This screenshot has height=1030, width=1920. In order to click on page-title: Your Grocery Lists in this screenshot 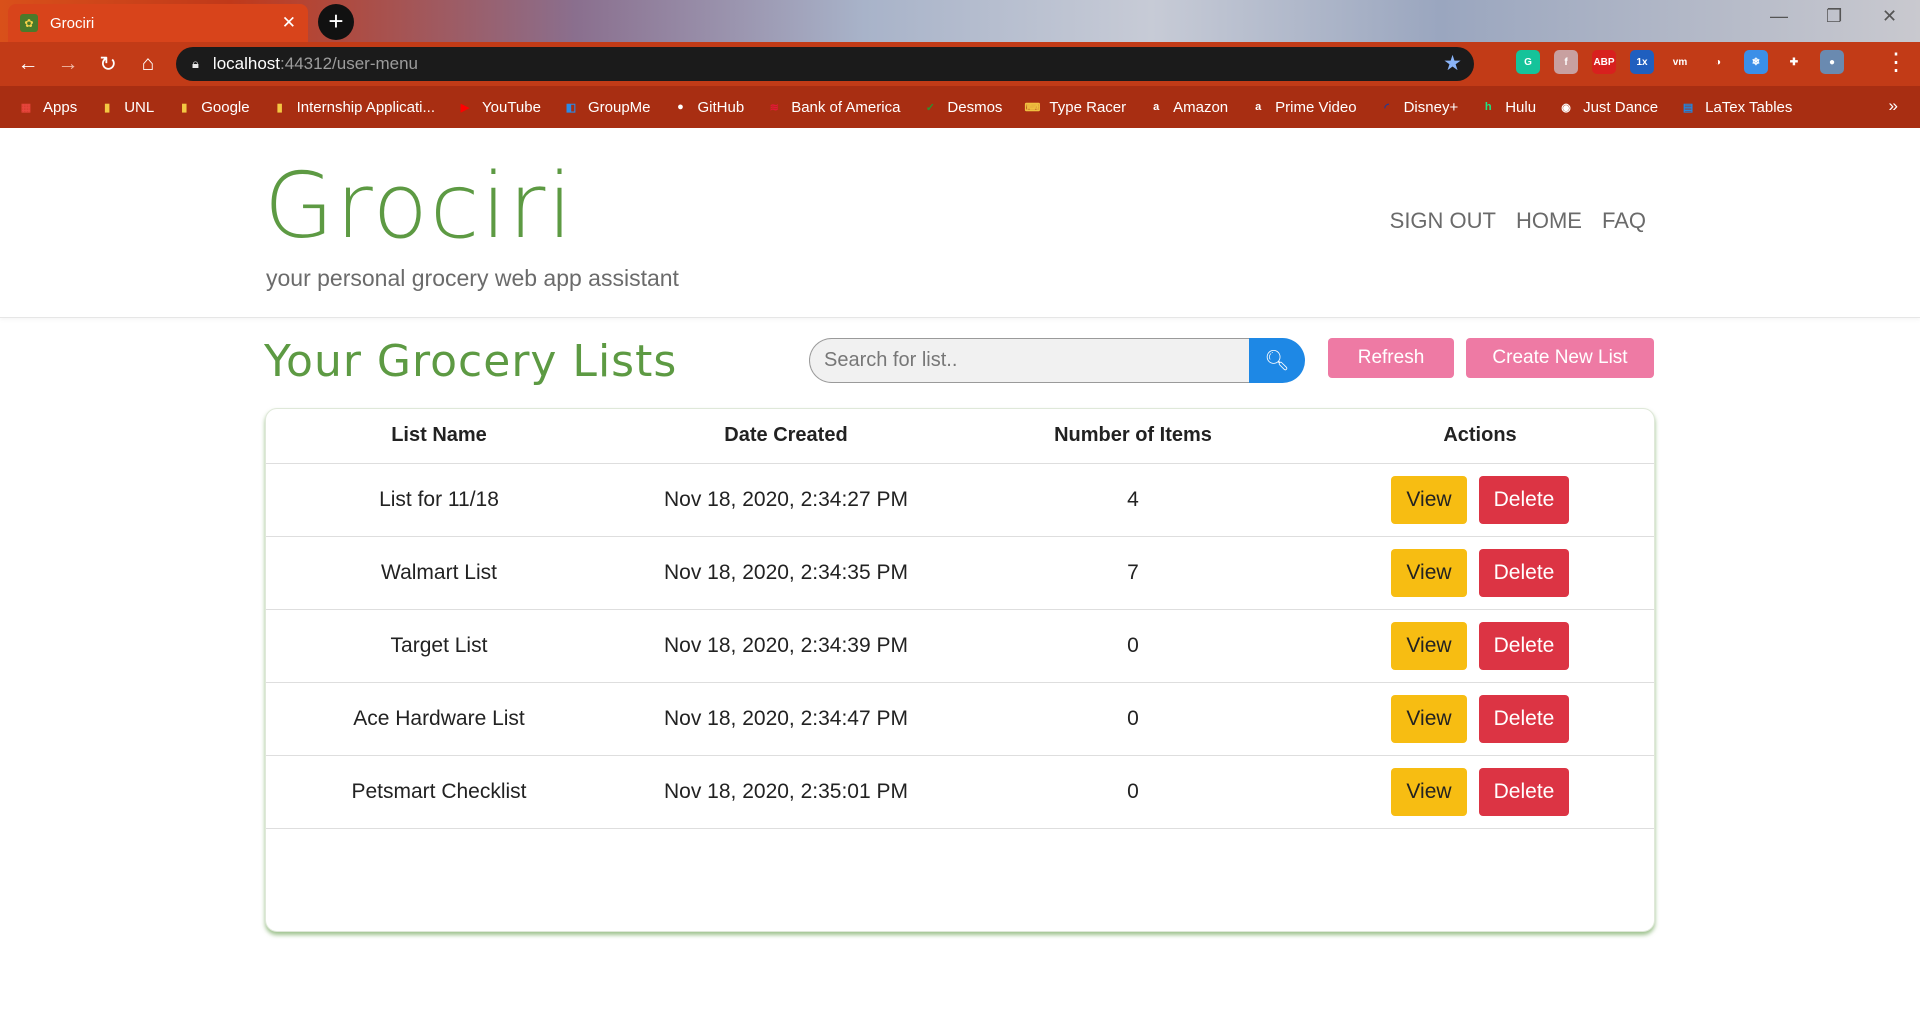, I will do `click(471, 361)`.